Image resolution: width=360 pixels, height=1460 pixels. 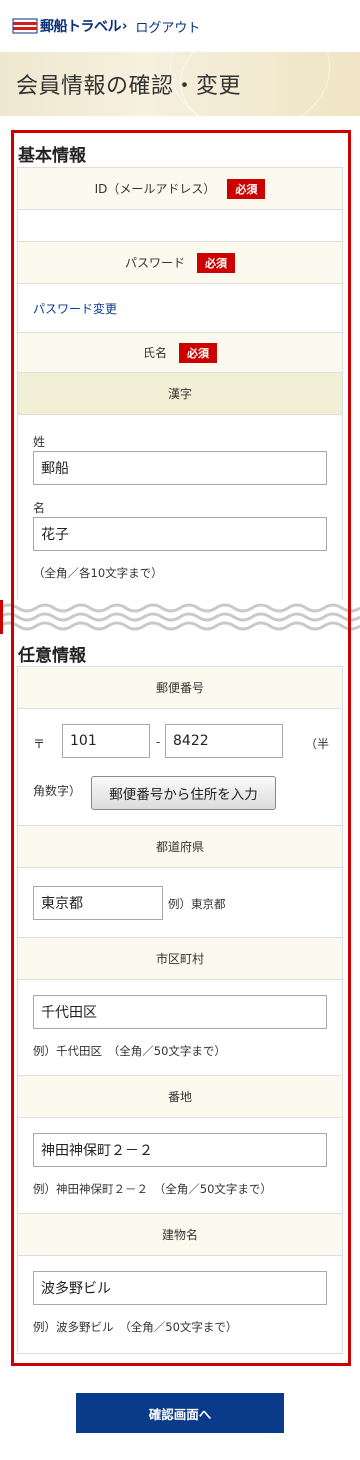 I want to click on postal-mark-icon: 〒, so click(x=39, y=744).